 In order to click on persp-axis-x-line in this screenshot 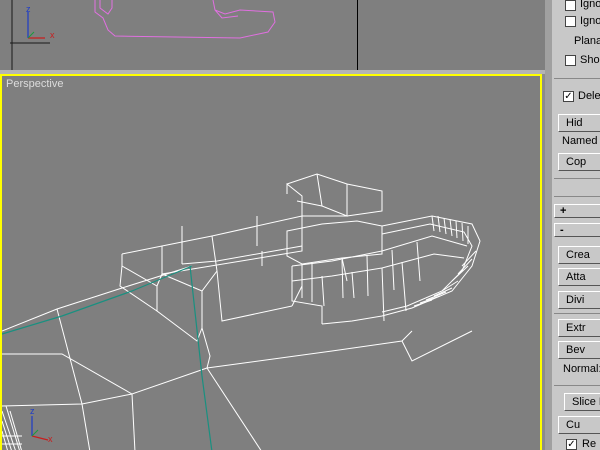, I will do `click(40, 438)`.